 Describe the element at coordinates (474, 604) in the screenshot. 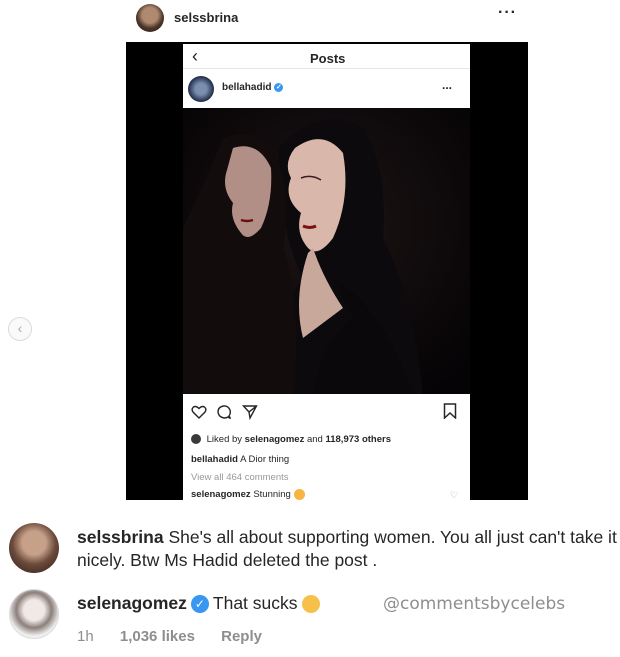

I see `watermark: @commentsbycelebs` at that location.